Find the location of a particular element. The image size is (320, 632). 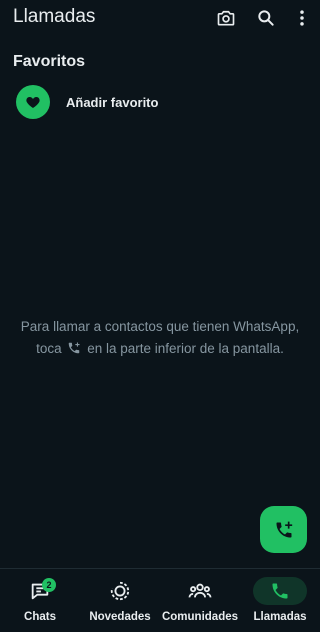

communities-icon is located at coordinates (200, 591).